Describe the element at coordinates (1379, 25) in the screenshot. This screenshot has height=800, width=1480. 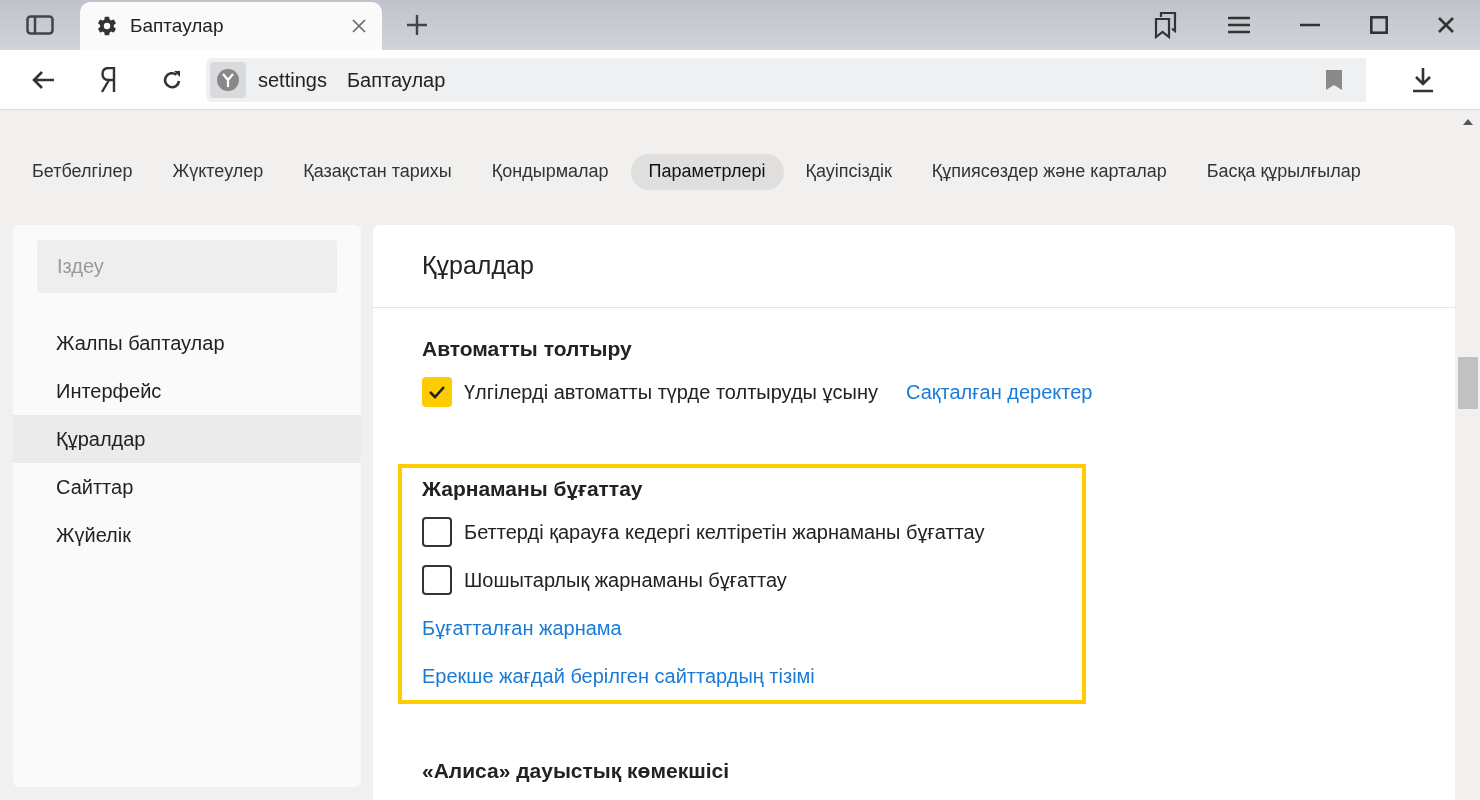
I see `maximize-icon` at that location.